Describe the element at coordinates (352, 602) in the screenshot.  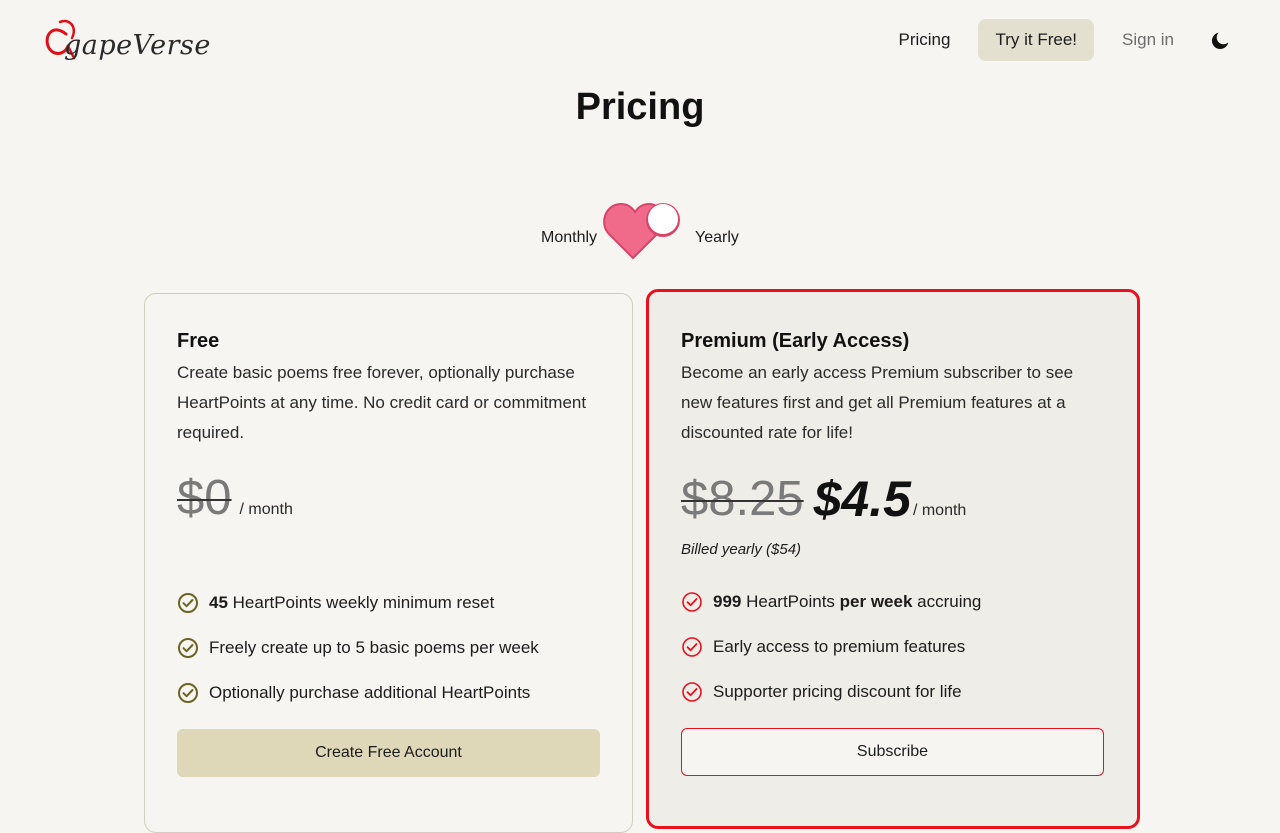
I see `feature-text: 45 HeartPoints weekly minimum reset` at that location.